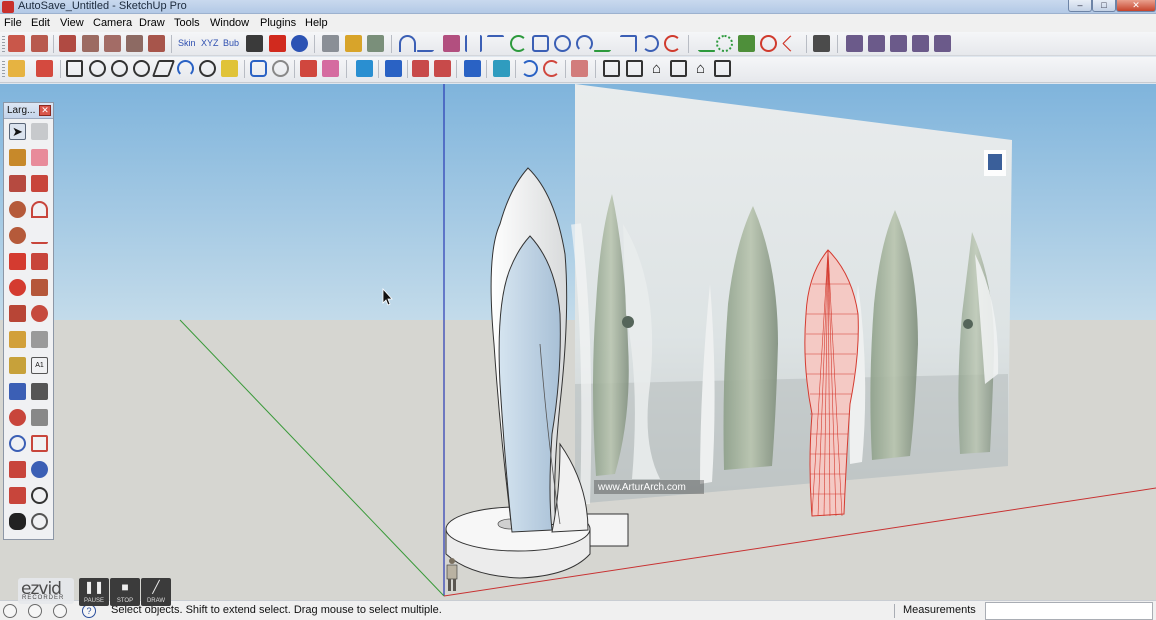 Image resolution: width=1156 pixels, height=620 pixels. Describe the element at coordinates (451, 43) in the screenshot. I see `bezier-icon` at that location.